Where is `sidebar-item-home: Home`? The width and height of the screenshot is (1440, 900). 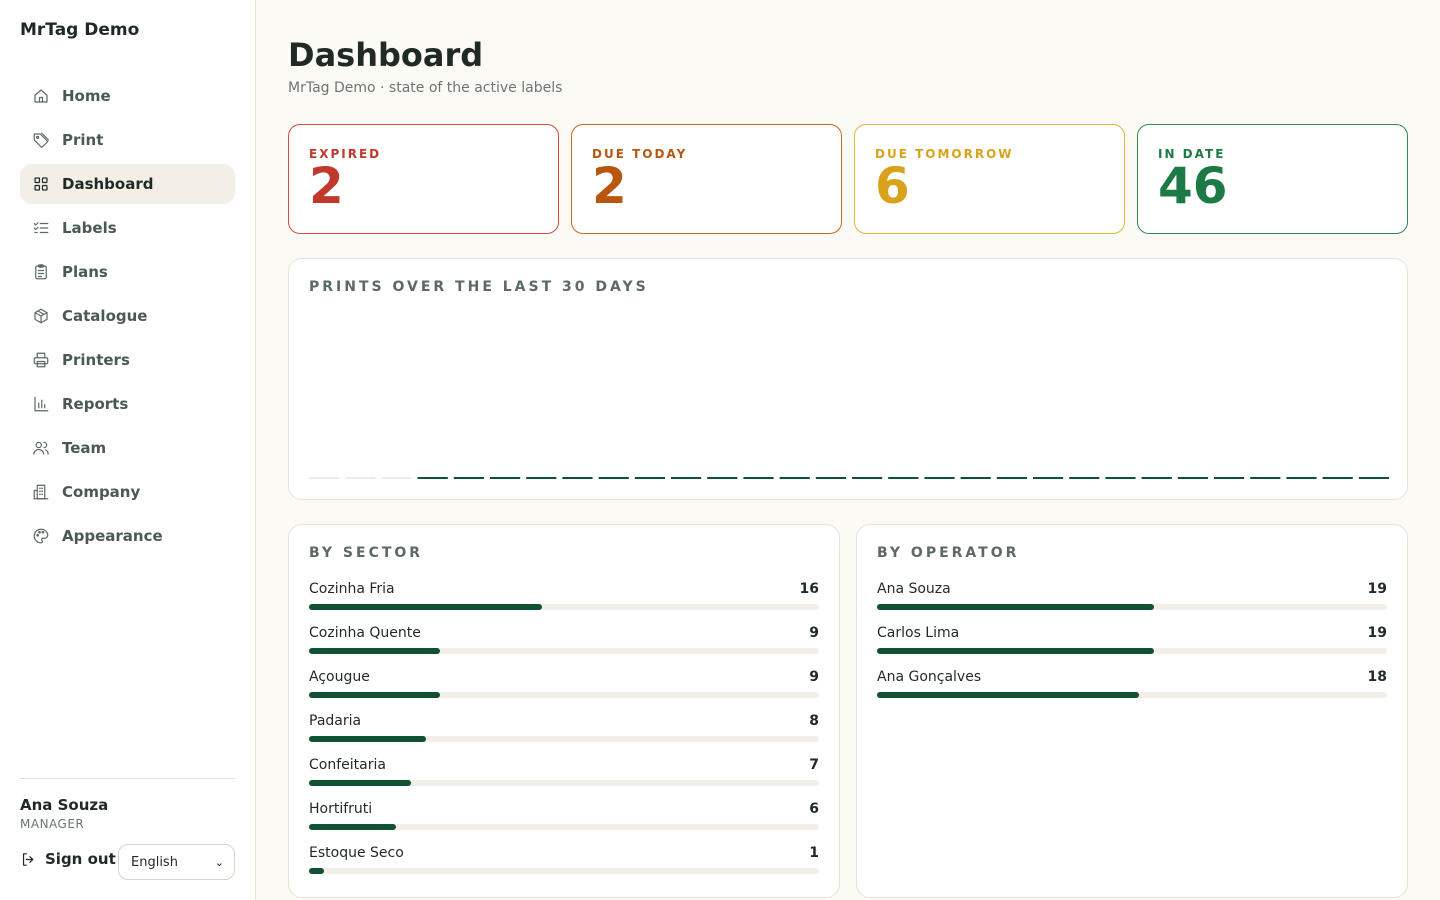 sidebar-item-home: Home is located at coordinates (127, 96).